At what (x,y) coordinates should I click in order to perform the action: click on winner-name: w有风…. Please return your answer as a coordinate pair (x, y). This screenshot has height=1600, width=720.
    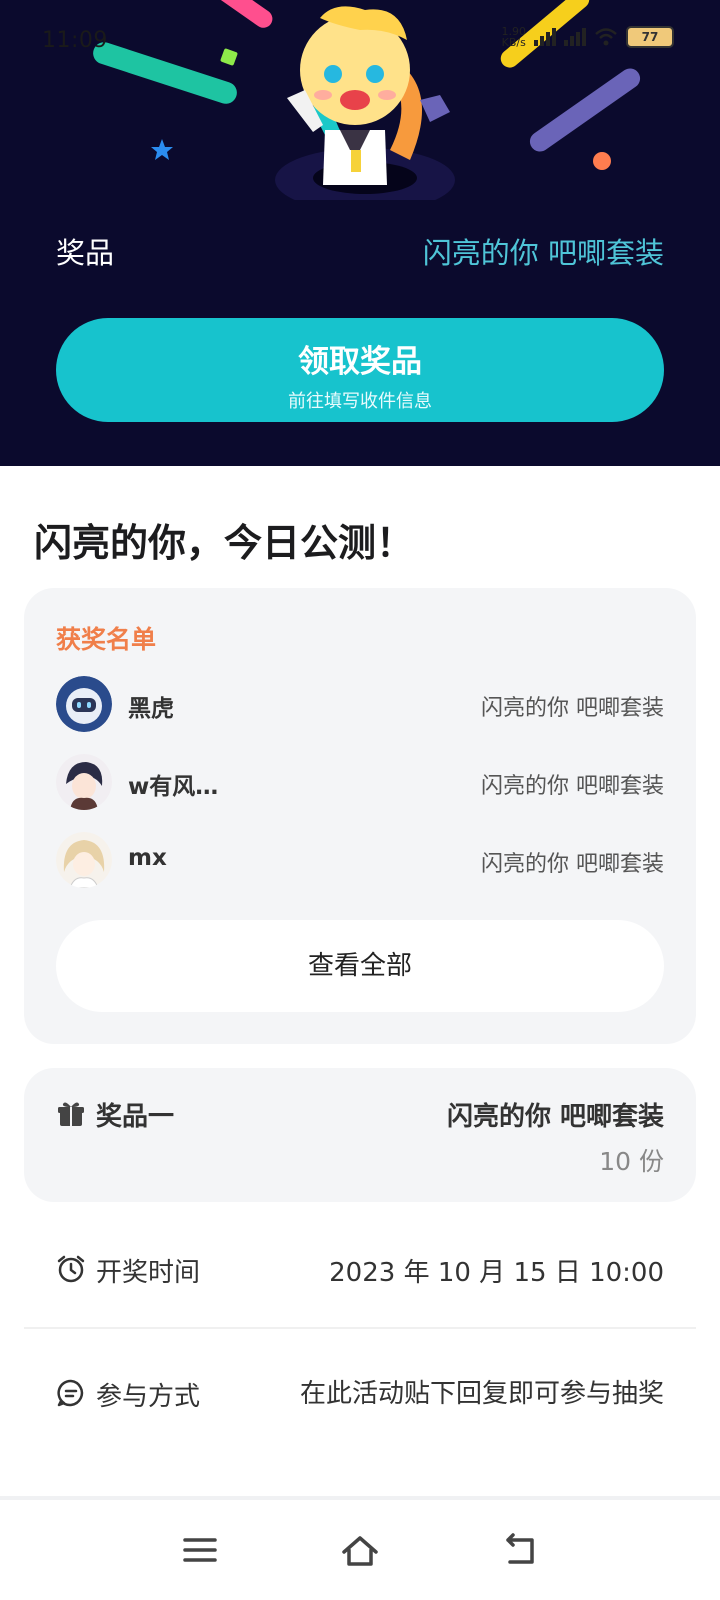
    Looking at the image, I should click on (173, 787).